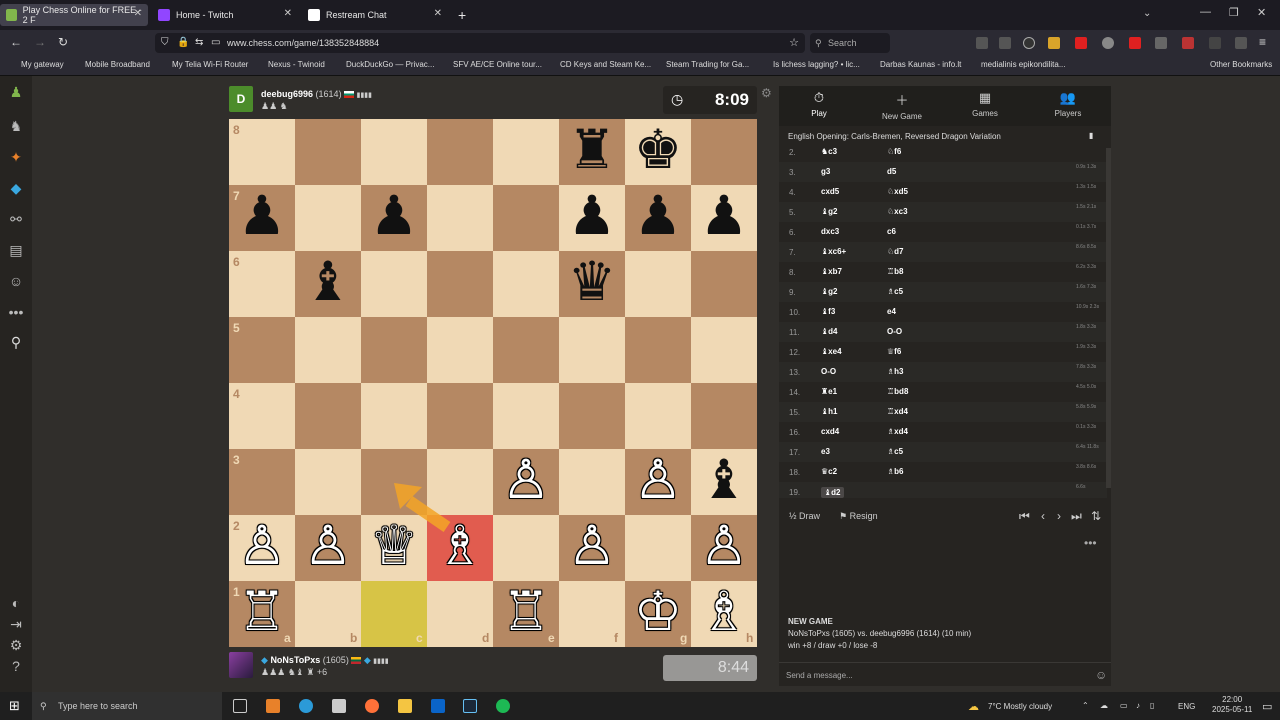  Describe the element at coordinates (1020, 706) in the screenshot. I see `weather-text: 7°C Mostly cloudy` at that location.